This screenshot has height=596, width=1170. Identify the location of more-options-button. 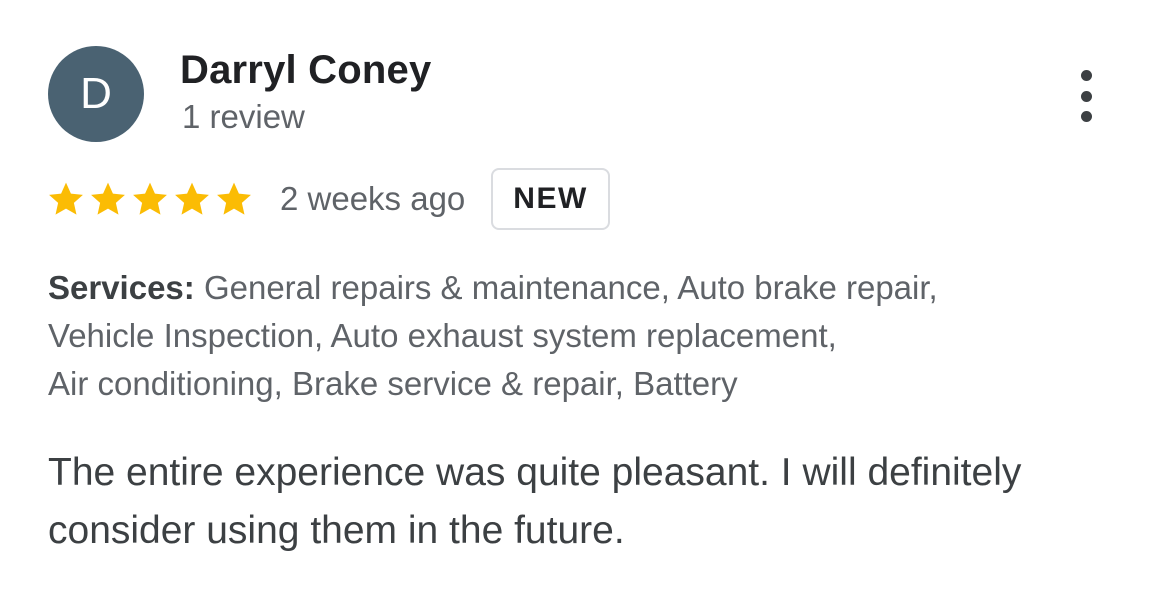
(1086, 96).